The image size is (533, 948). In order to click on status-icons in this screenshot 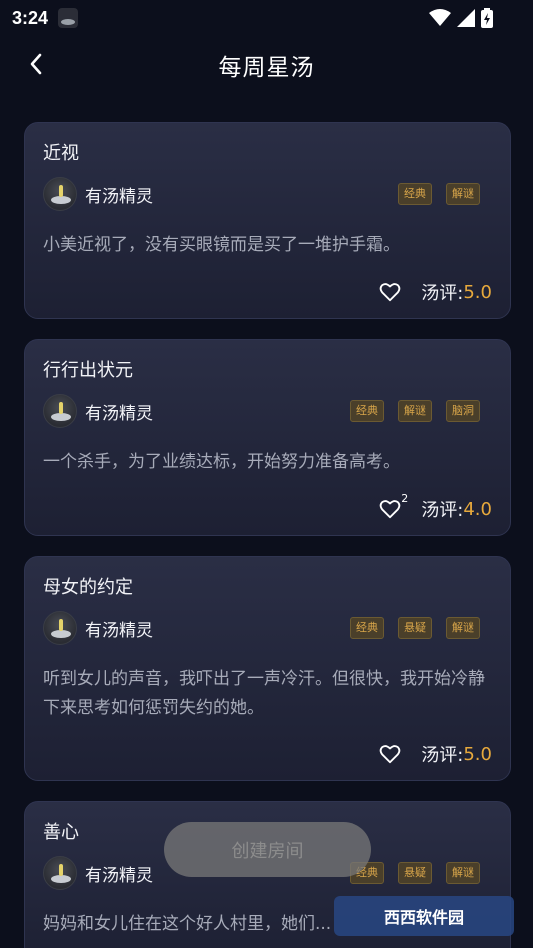, I will do `click(461, 18)`.